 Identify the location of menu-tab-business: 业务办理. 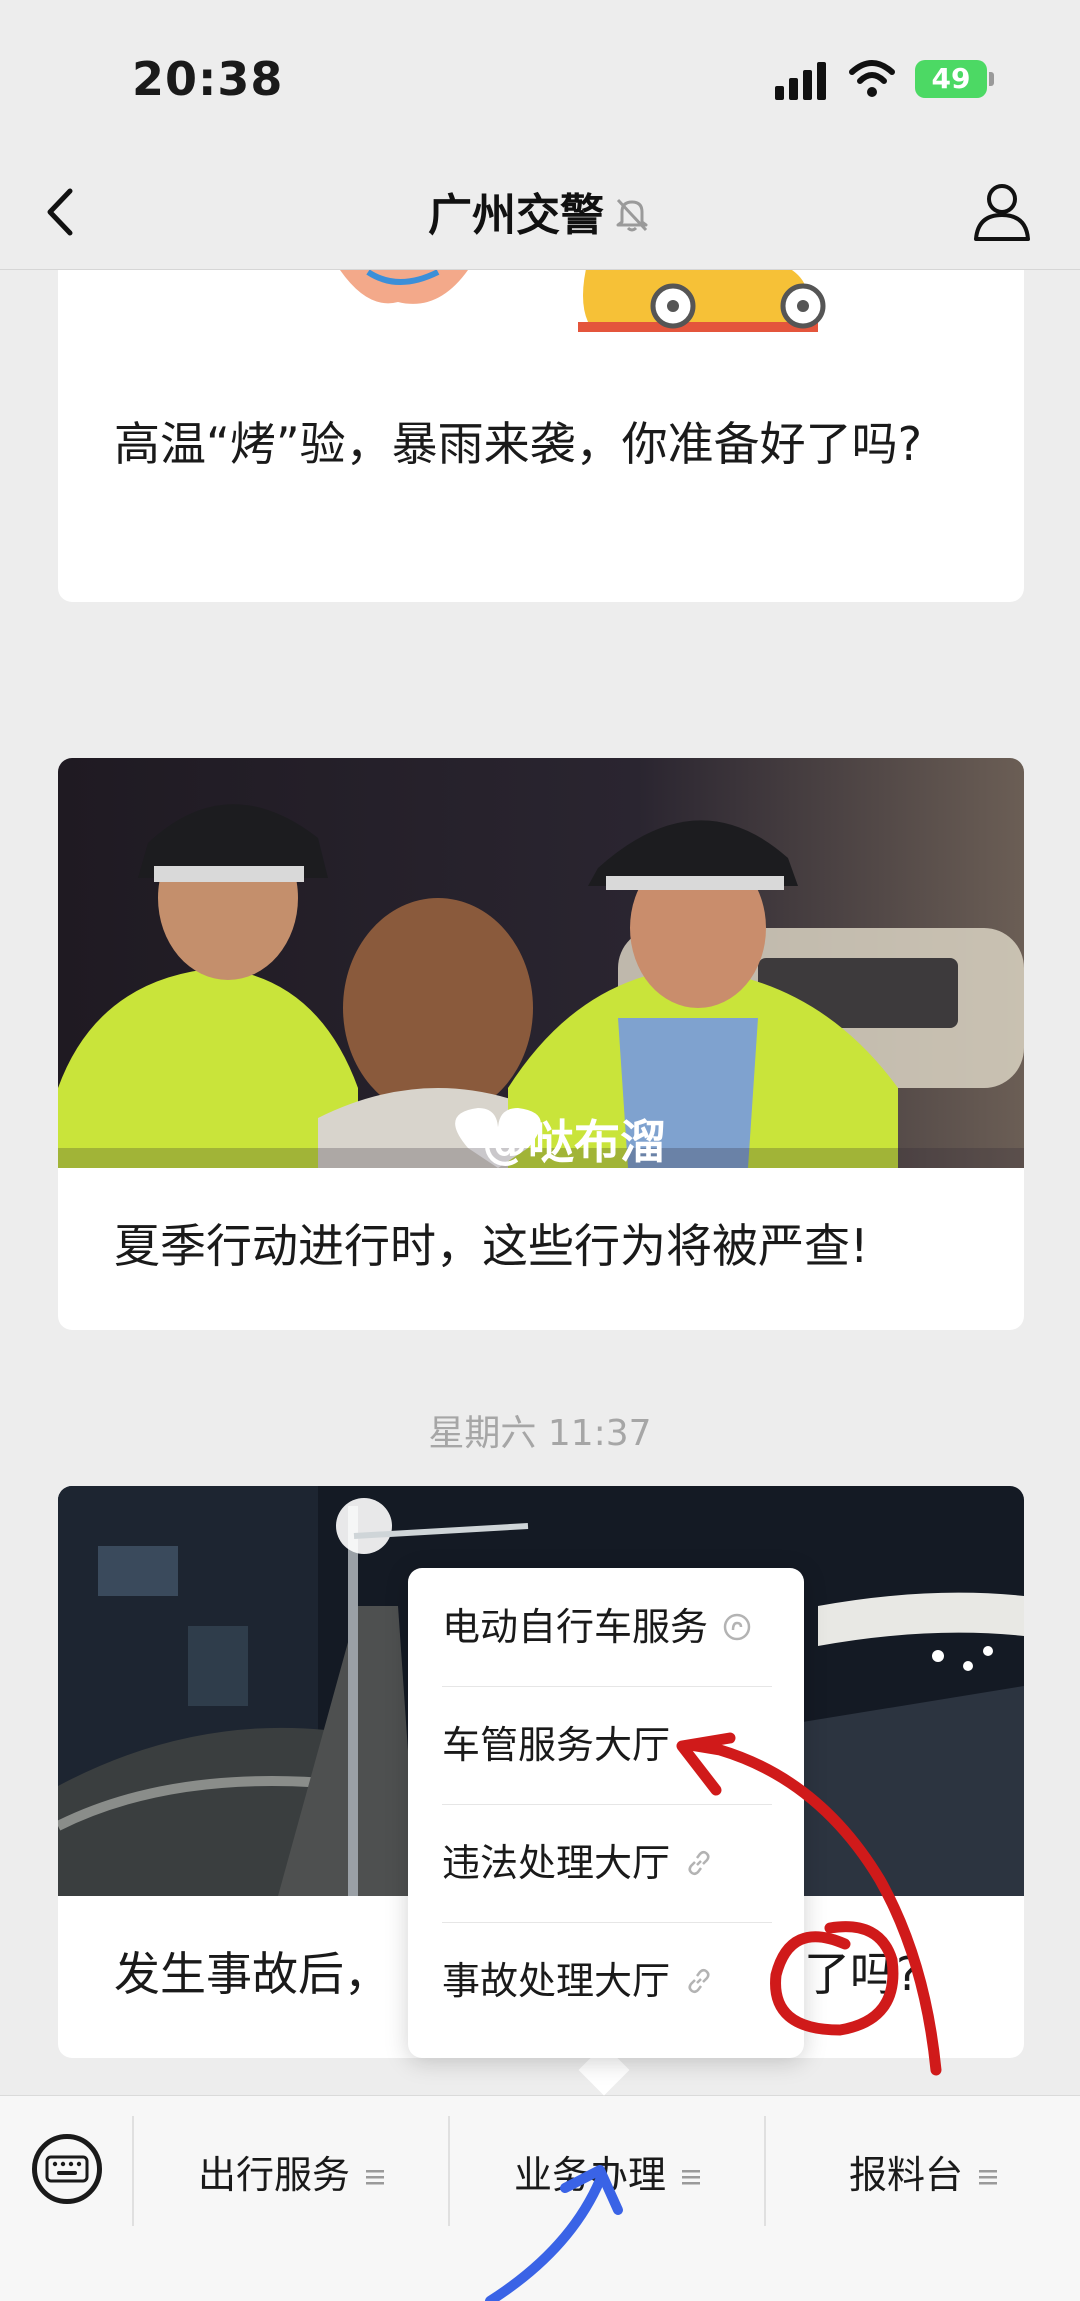
(607, 2174).